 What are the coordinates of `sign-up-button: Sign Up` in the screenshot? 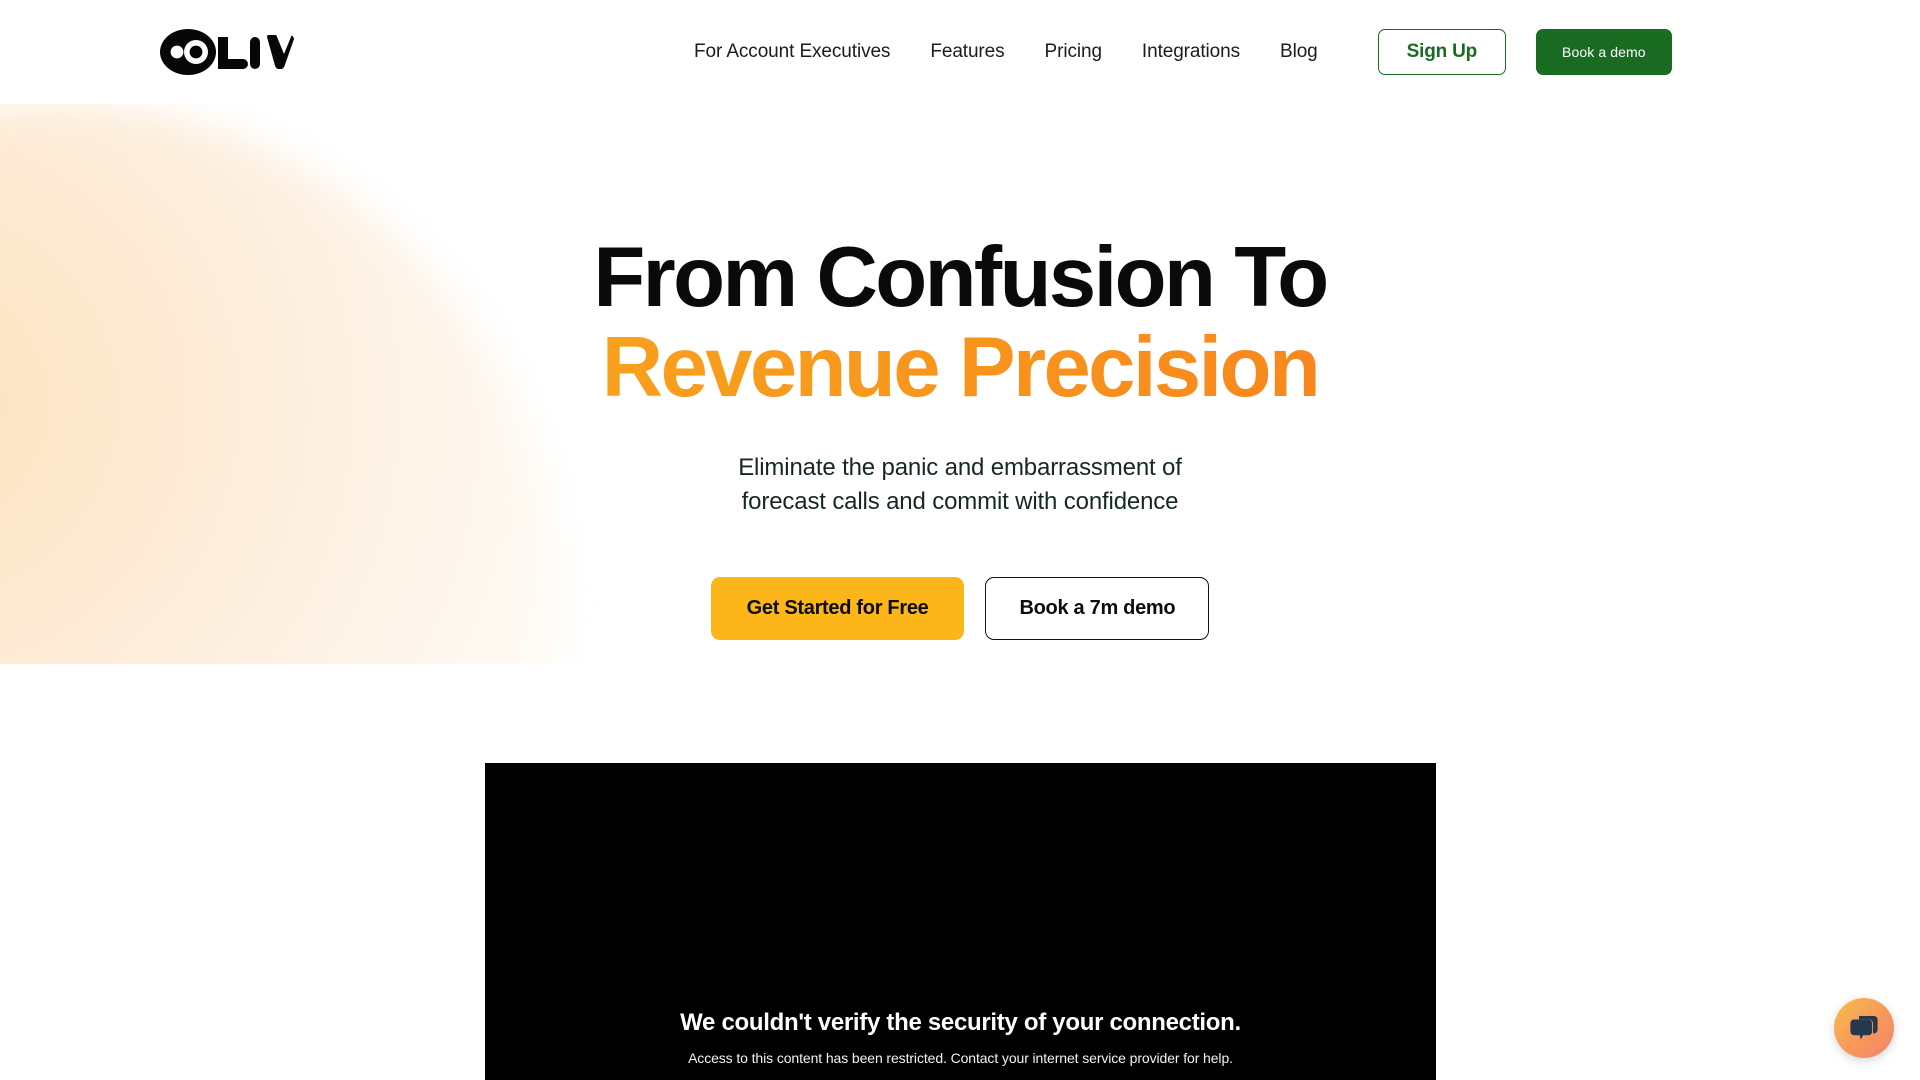 It's located at (1442, 52).